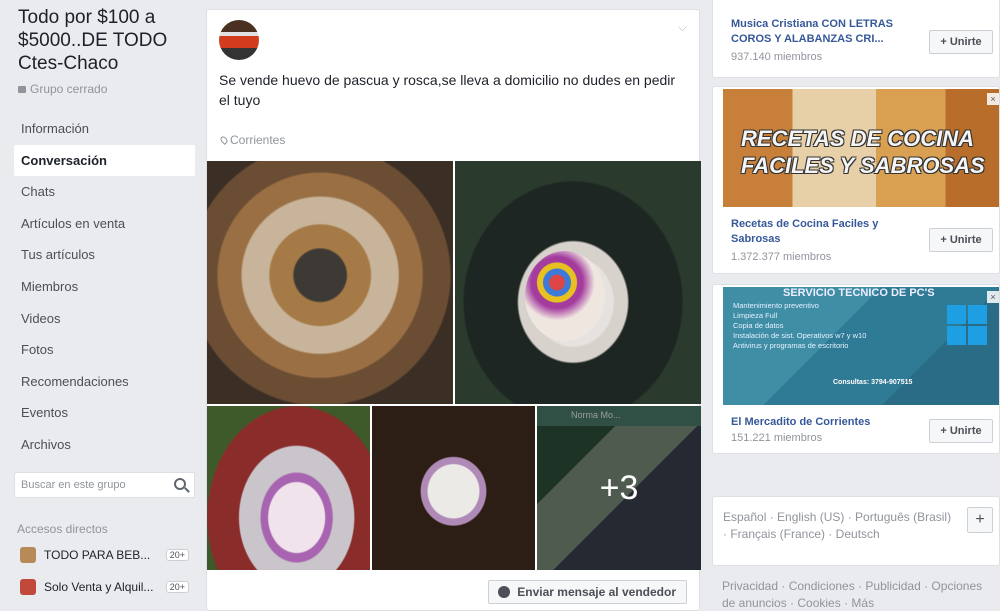 Image resolution: width=1000 pixels, height=611 pixels. Describe the element at coordinates (104, 160) in the screenshot. I see `nav-item-conversacion: Conversación` at that location.